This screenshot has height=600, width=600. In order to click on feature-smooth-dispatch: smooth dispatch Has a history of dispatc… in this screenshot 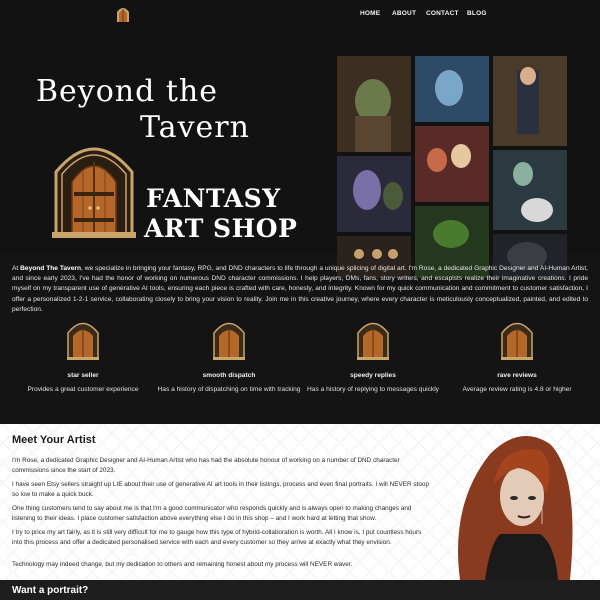, I will do `click(229, 355)`.